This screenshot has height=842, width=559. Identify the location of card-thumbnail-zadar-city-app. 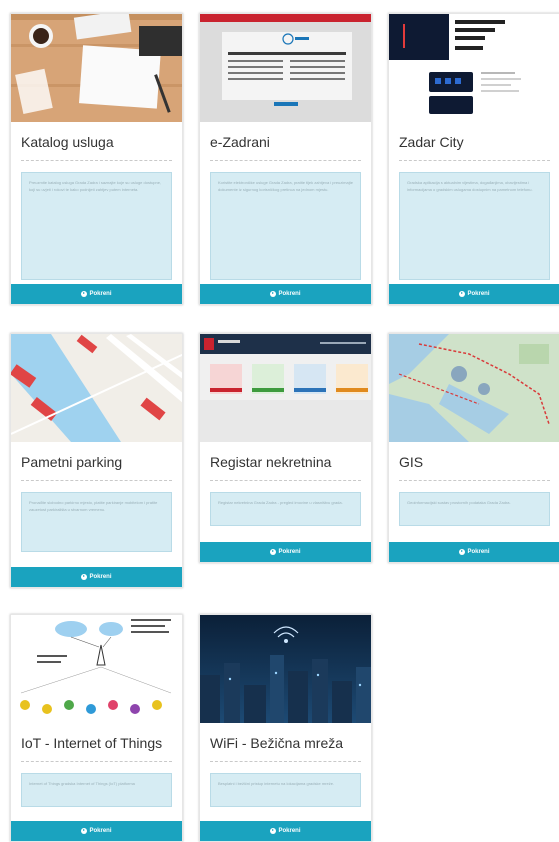
(474, 68).